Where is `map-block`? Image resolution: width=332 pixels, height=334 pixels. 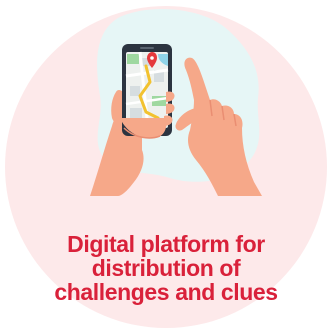
map-block is located at coordinates (135, 91).